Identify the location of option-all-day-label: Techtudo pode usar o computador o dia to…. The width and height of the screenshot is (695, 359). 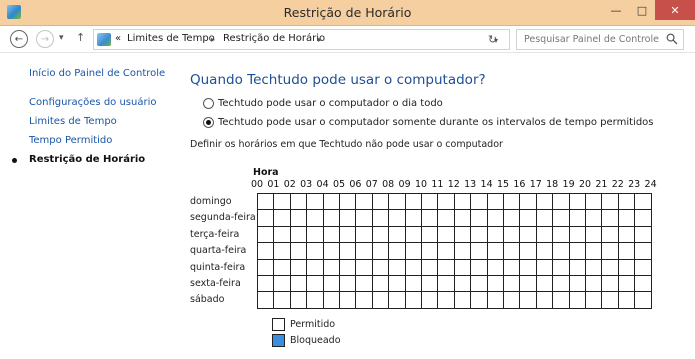
(330, 103).